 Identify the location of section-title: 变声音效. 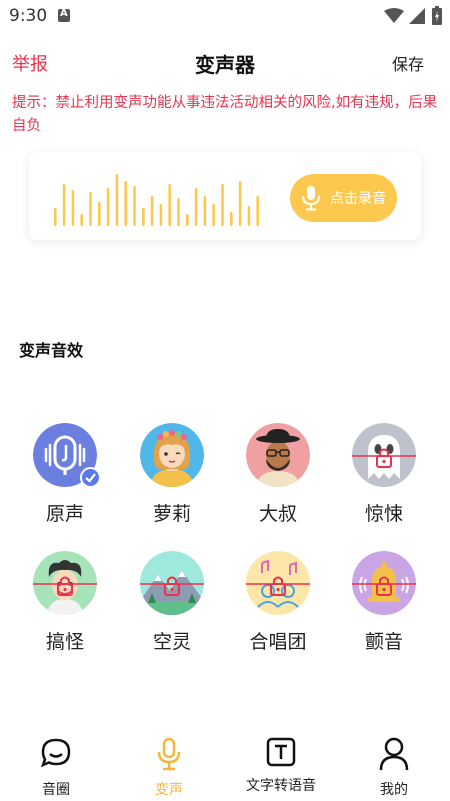
(51, 350).